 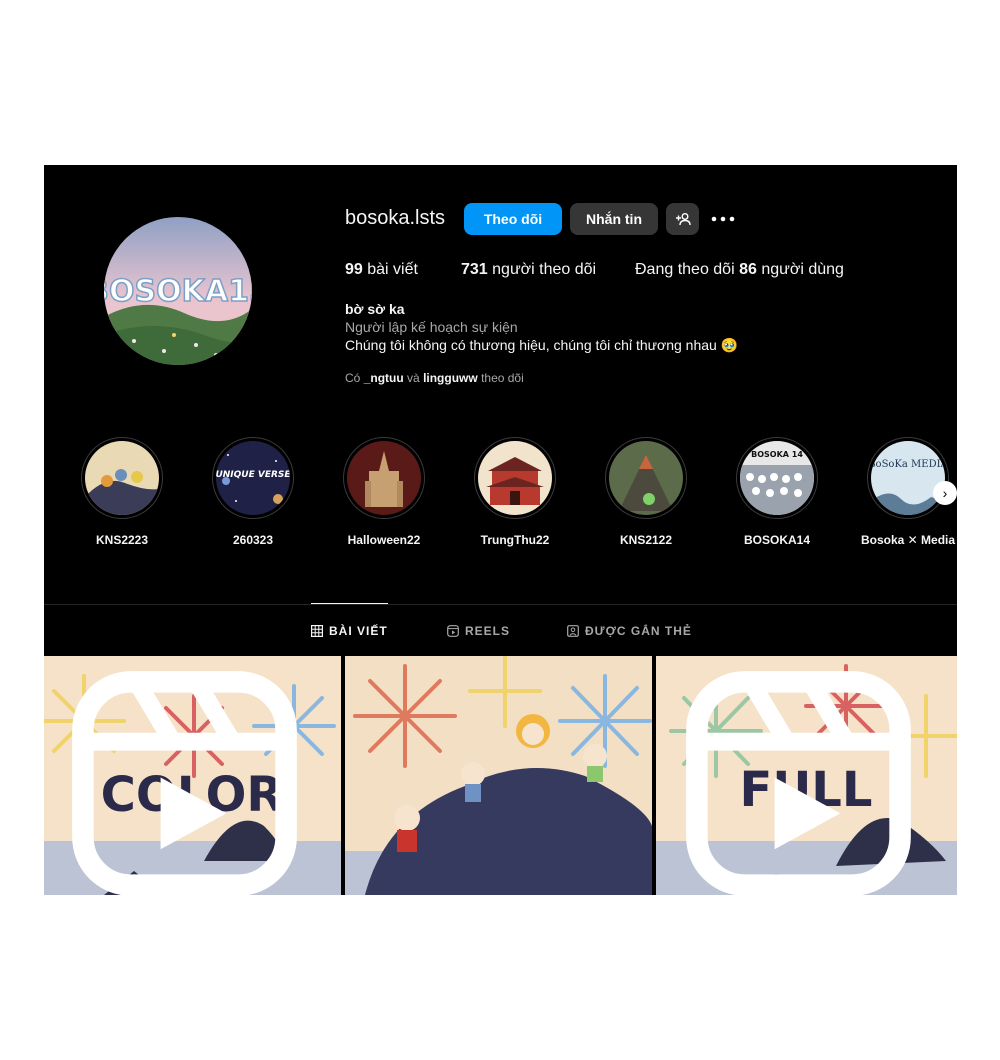 What do you see at coordinates (353, 378) in the screenshot?
I see `followed-by-prefix: Có` at bounding box center [353, 378].